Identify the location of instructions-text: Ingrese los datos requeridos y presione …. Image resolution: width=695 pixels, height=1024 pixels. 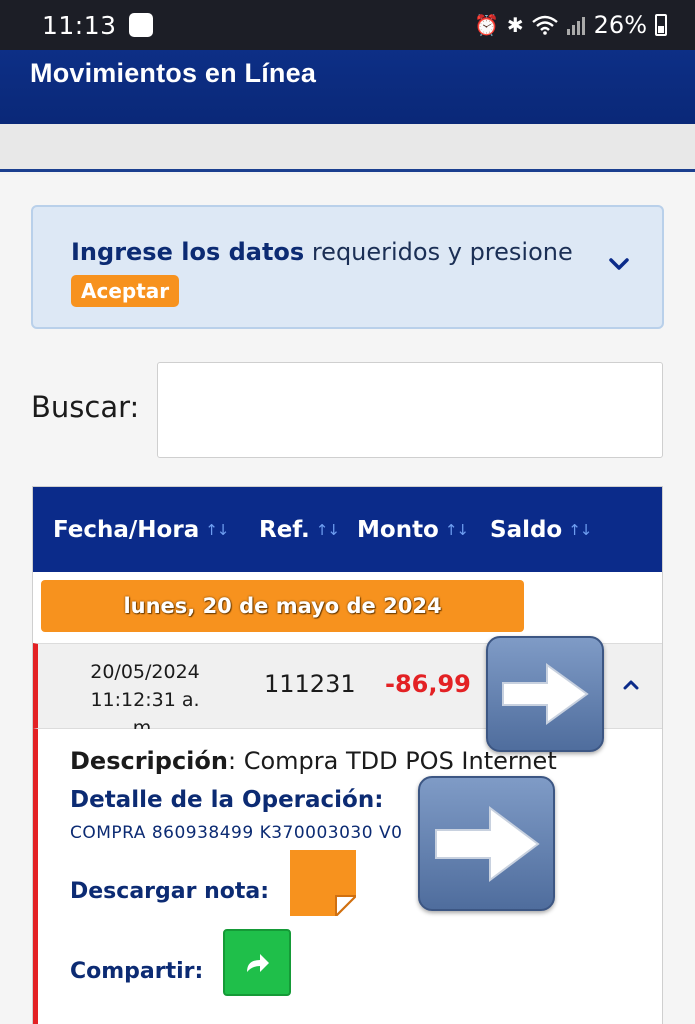
(347, 271).